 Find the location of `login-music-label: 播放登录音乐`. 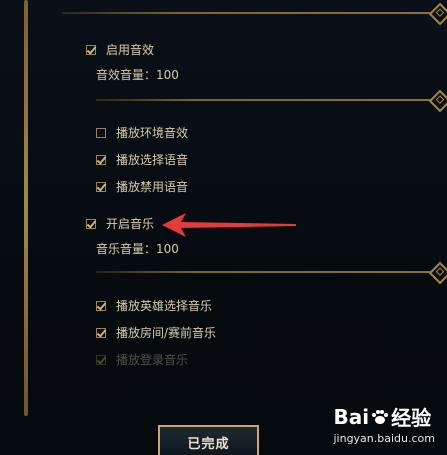

login-music-label: 播放登录音乐 is located at coordinates (152, 360).